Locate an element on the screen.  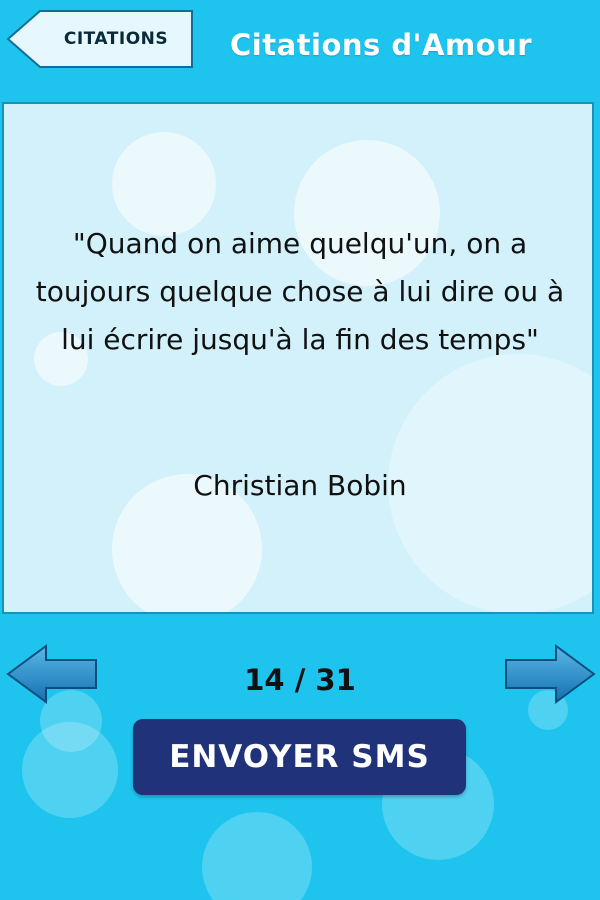
next-quote-button is located at coordinates (550, 674).